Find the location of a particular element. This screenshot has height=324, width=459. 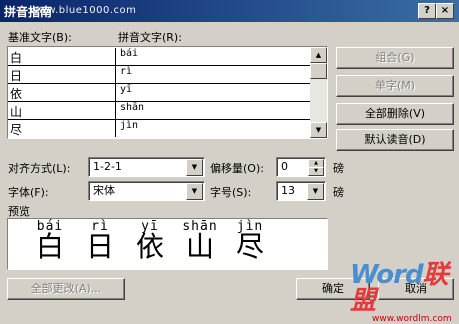

preview-hanzi: 尽 is located at coordinates (249, 246).